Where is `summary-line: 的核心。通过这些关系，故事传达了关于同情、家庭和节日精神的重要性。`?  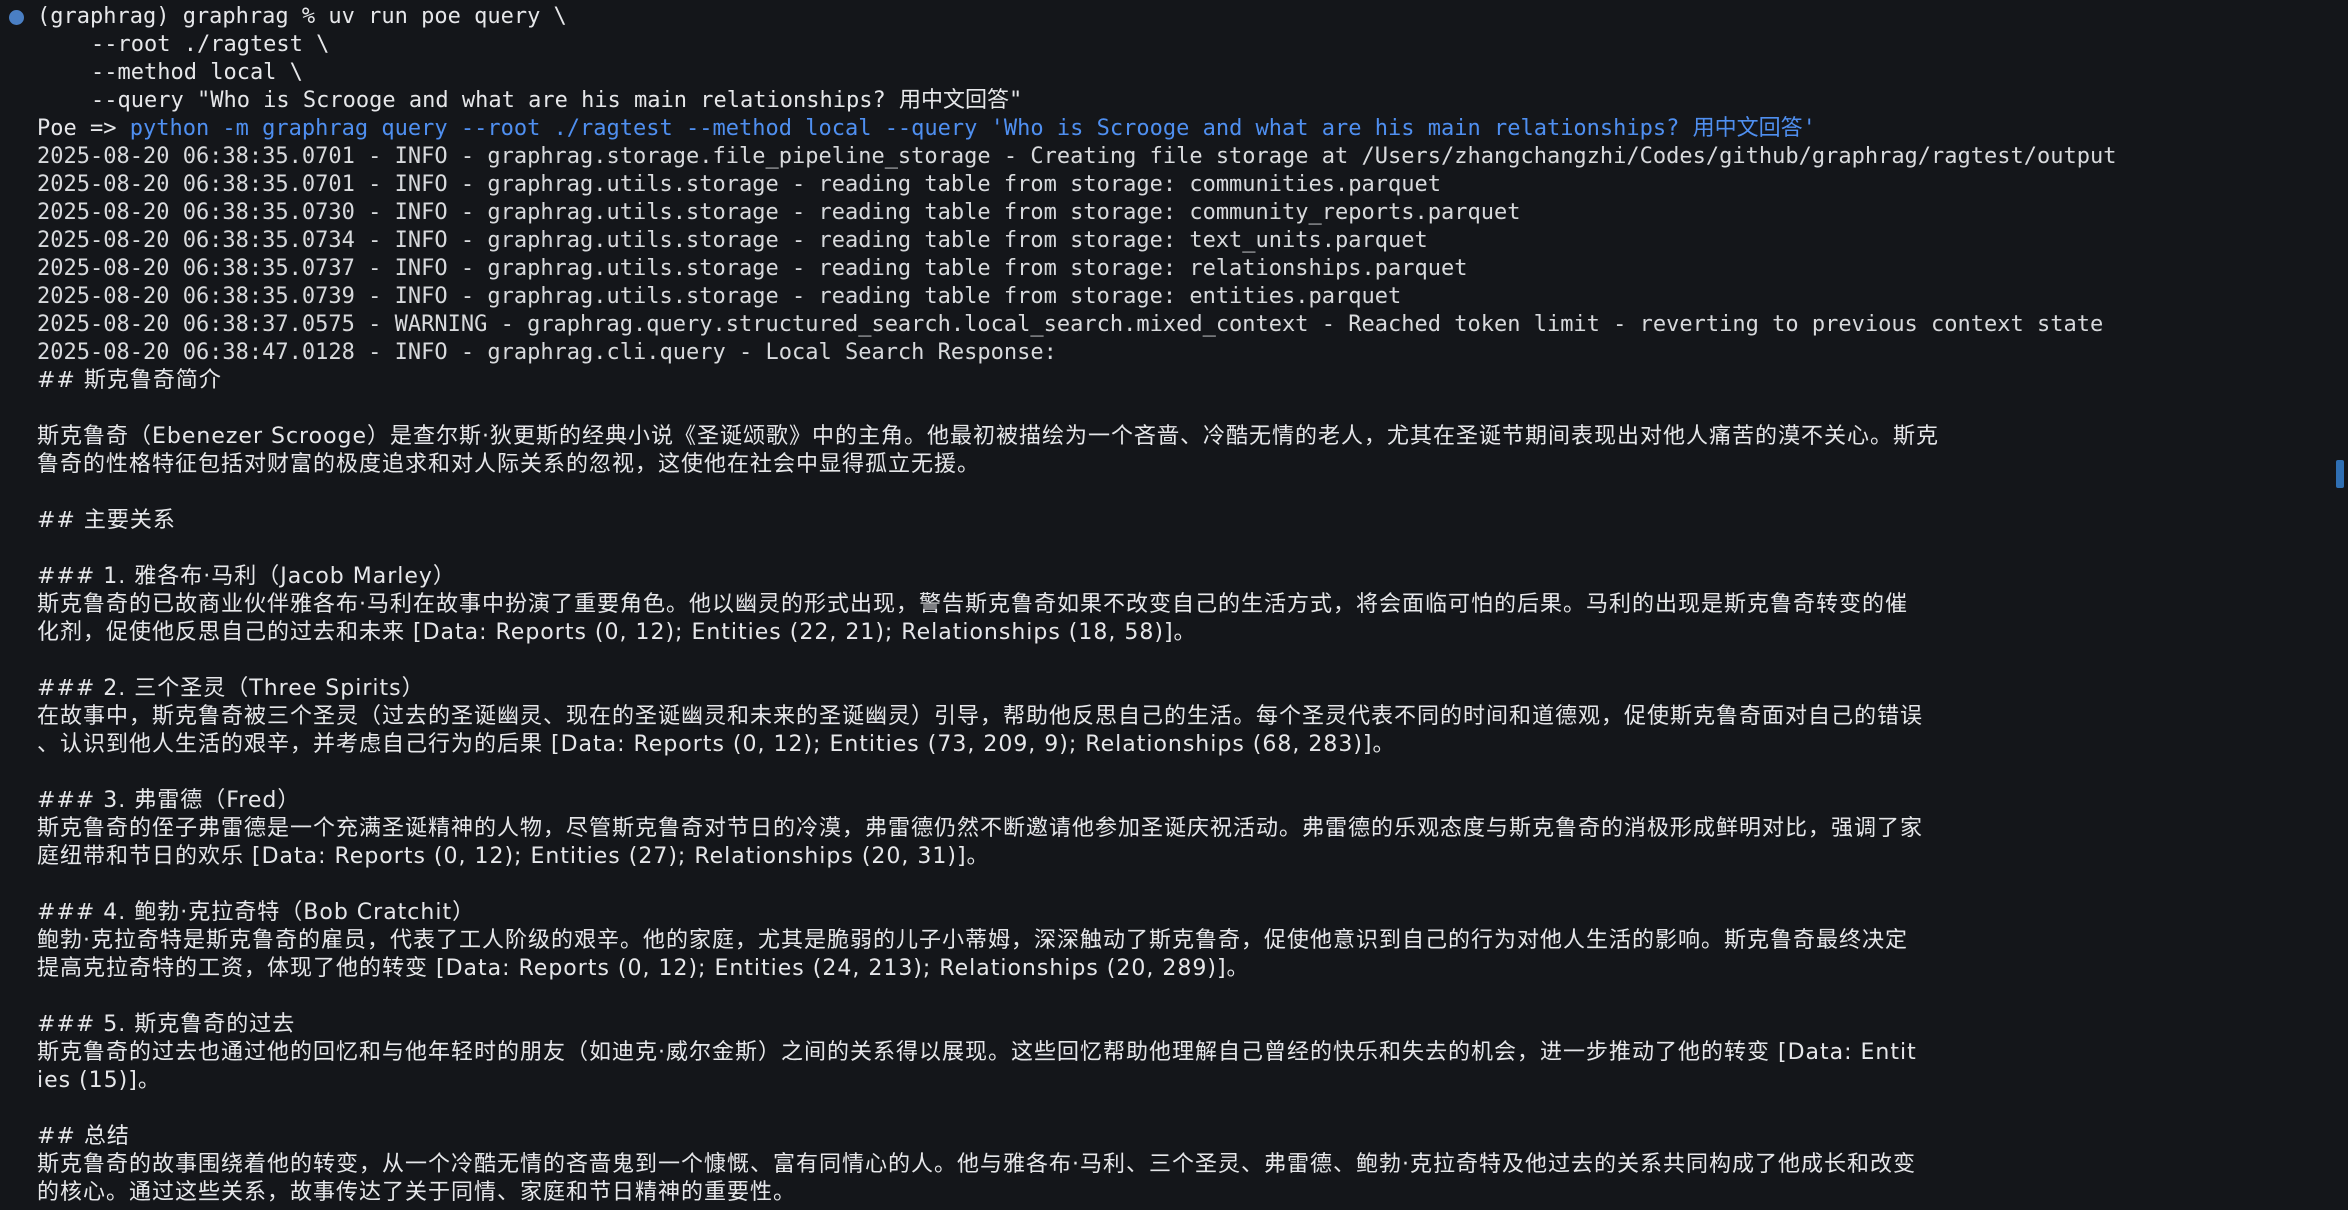
summary-line: 的核心。通过这些关系，故事传达了关于同情、家庭和节日精神的重要性。 is located at coordinates (417, 1192).